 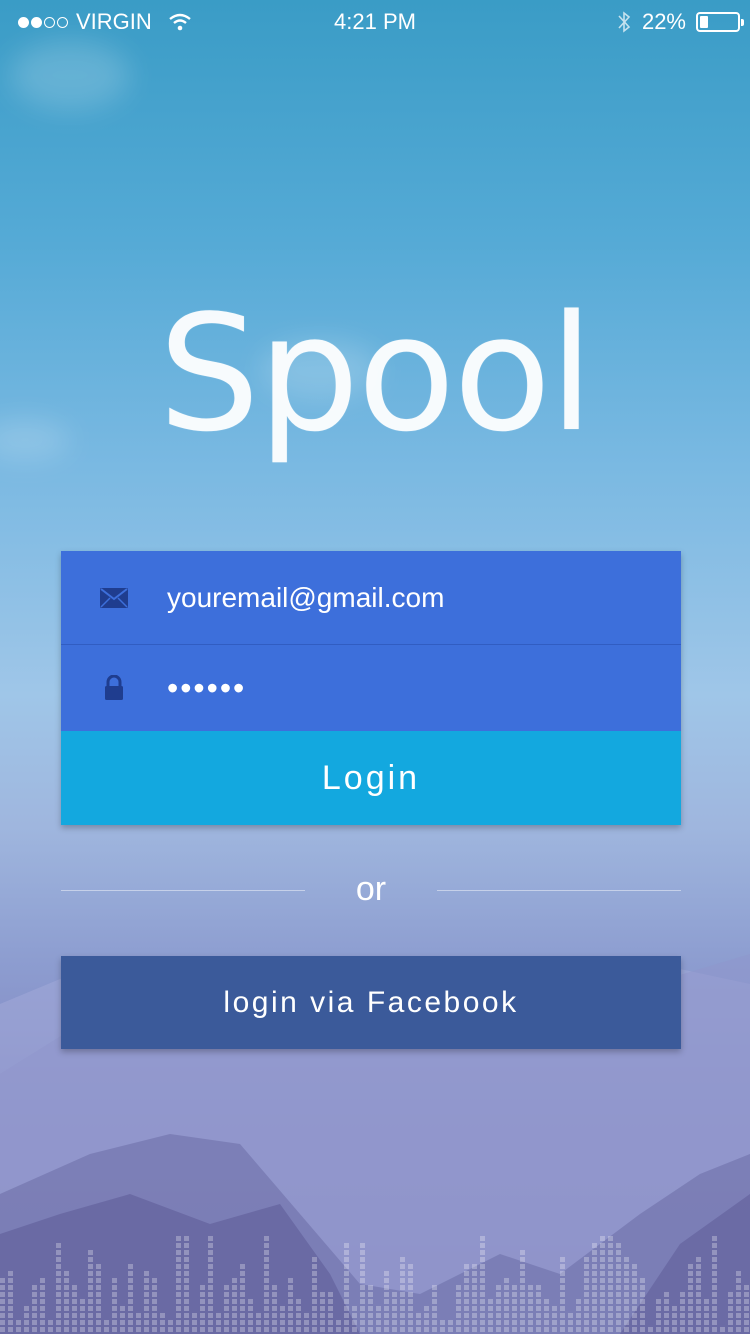 What do you see at coordinates (371, 687) in the screenshot?
I see `password-field: ••••••` at bounding box center [371, 687].